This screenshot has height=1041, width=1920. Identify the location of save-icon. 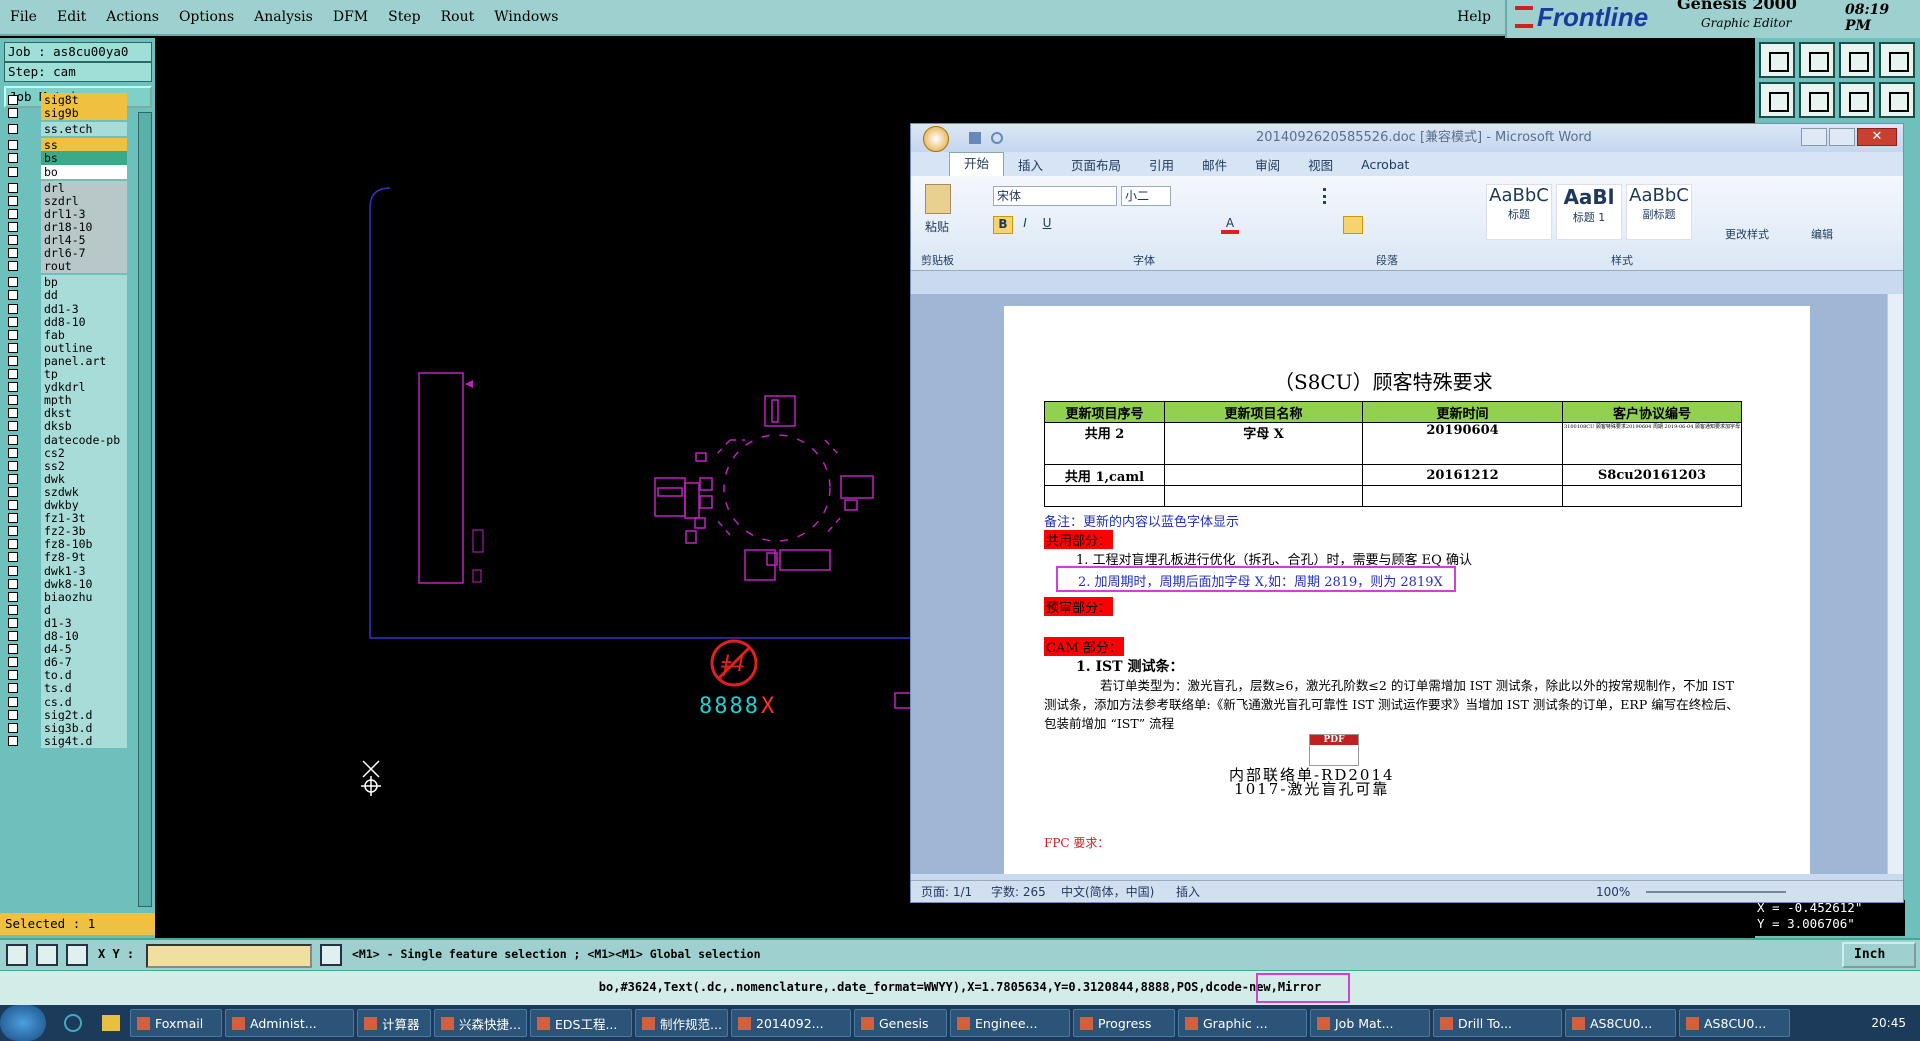
(1817, 60).